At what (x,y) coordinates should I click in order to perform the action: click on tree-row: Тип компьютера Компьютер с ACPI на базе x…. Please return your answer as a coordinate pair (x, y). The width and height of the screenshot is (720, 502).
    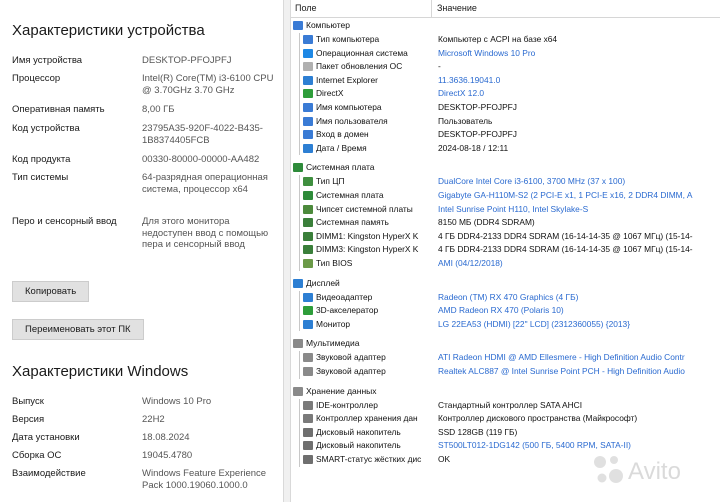
    Looking at the image, I should click on (505, 40).